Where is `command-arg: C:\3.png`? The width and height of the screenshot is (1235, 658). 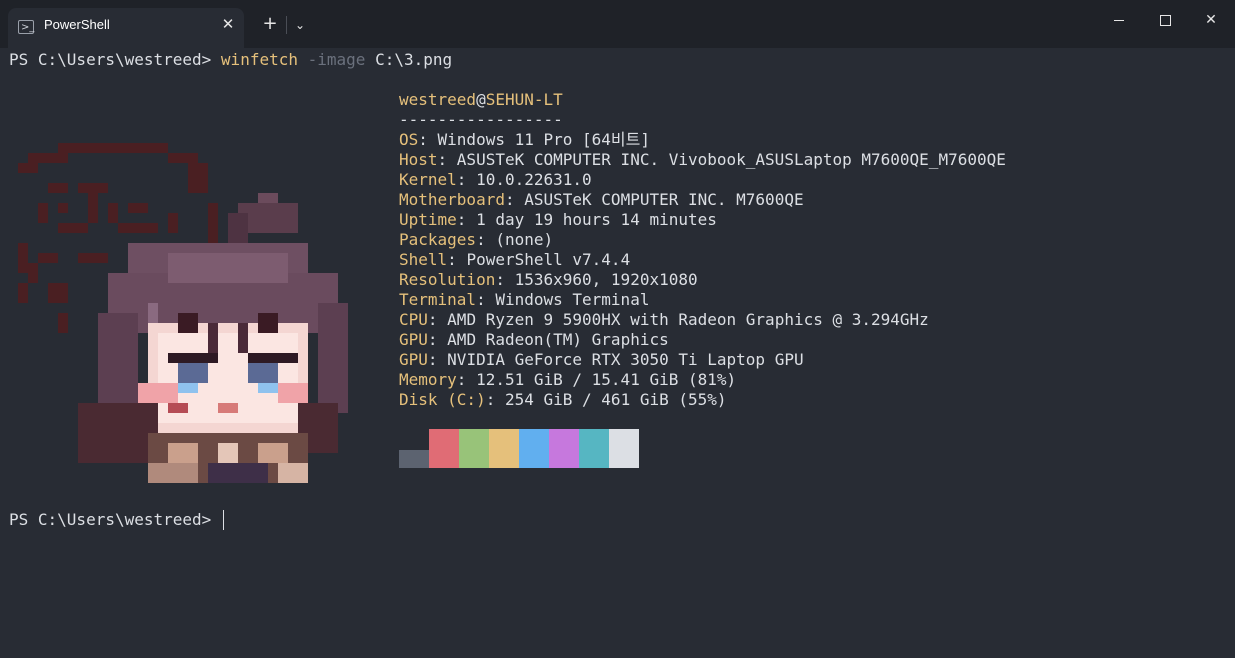 command-arg: C:\3.png is located at coordinates (414, 59).